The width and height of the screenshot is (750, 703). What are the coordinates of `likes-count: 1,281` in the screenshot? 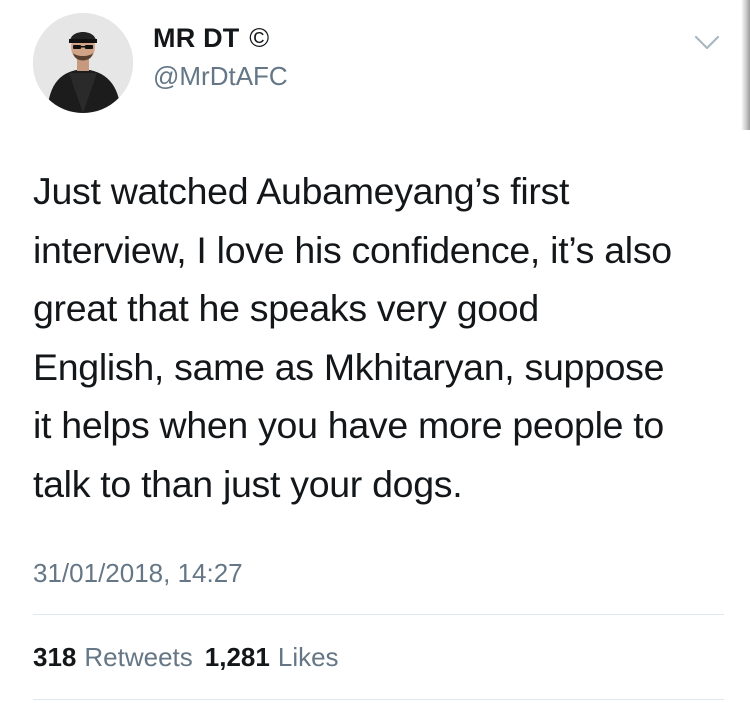 It's located at (237, 657).